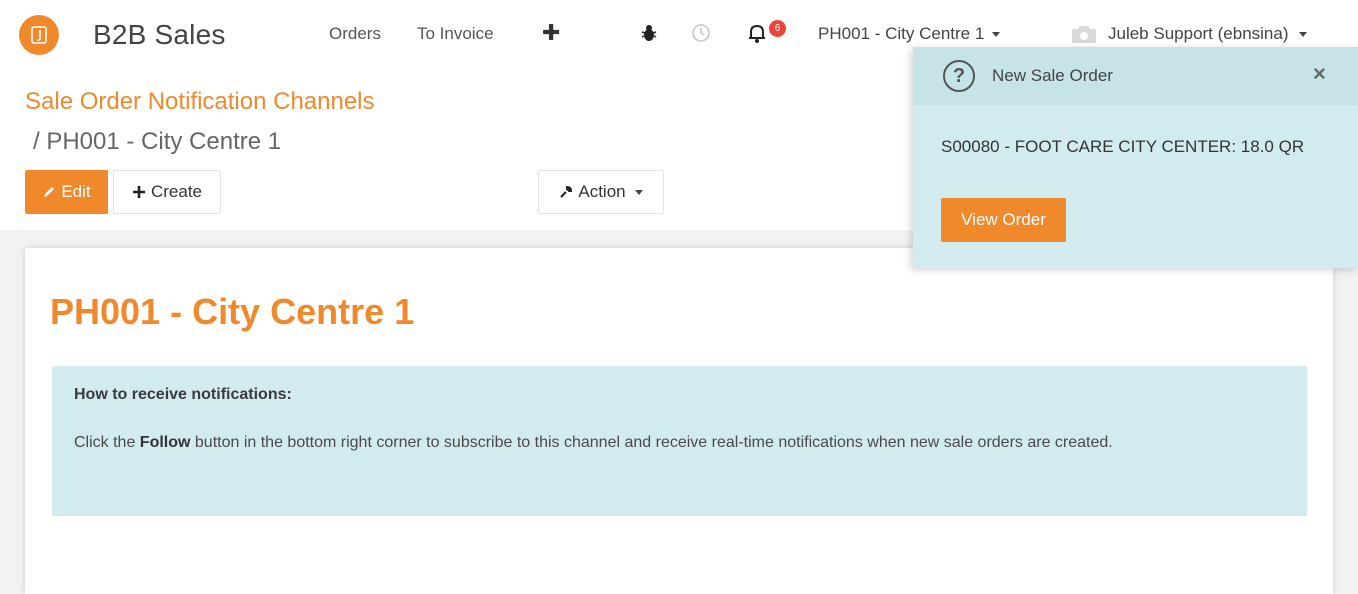 The height and width of the screenshot is (594, 1358). Describe the element at coordinates (183, 394) in the screenshot. I see `info-heading: How to receive notifications:` at that location.